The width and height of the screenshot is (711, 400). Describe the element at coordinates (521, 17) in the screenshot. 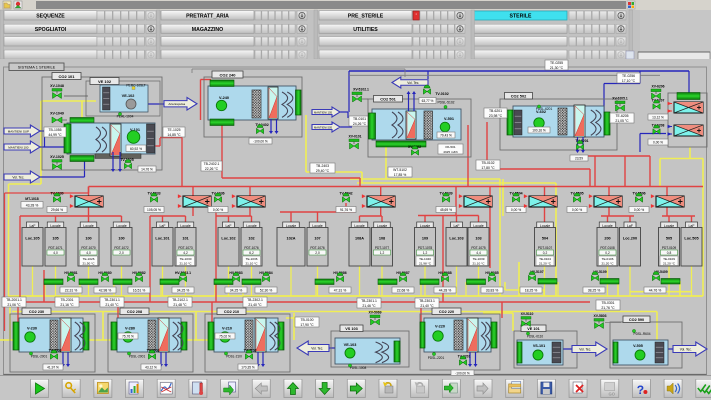

I see `svg-text: STERILE` at that location.